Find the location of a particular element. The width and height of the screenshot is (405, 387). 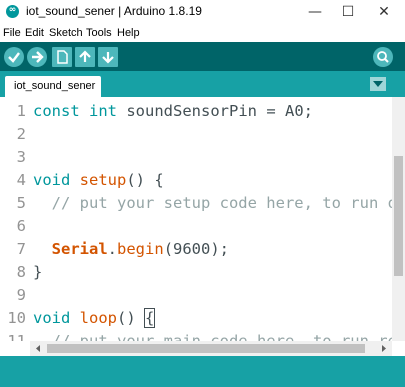

line-number: 10 is located at coordinates (16, 318).